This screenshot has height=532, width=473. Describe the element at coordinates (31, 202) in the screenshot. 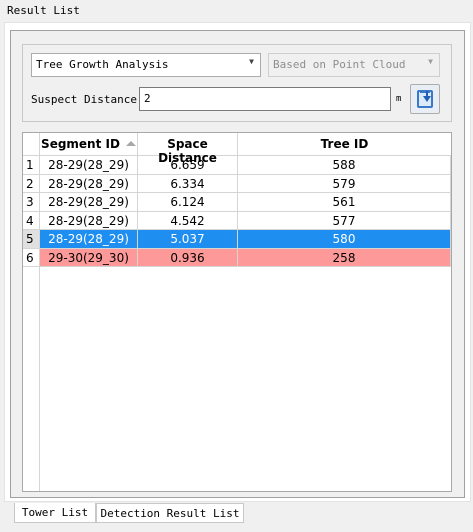

I see `row-number: 3` at that location.